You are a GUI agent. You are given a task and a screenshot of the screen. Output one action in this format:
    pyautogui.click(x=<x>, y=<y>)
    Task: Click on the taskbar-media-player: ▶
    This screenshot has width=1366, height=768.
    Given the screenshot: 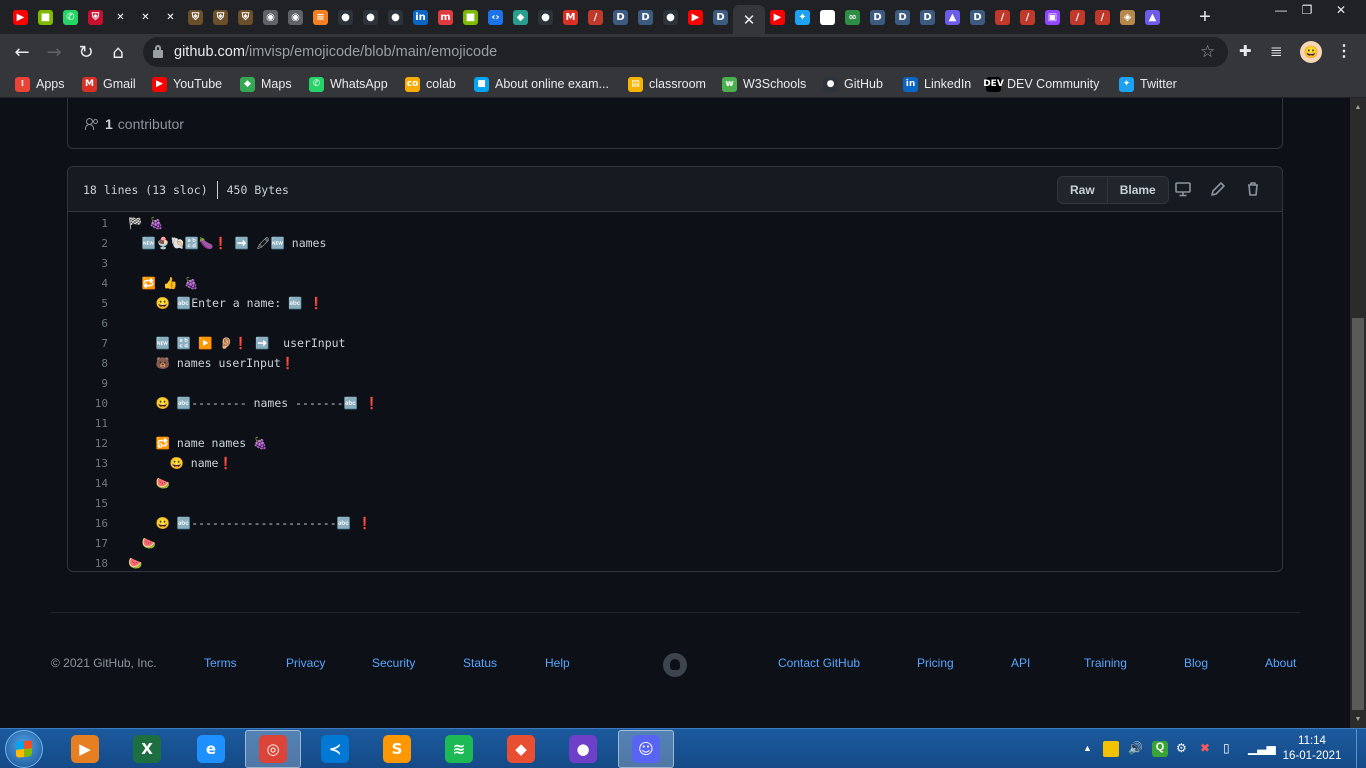 What is the action you would take?
    pyautogui.click(x=85, y=749)
    